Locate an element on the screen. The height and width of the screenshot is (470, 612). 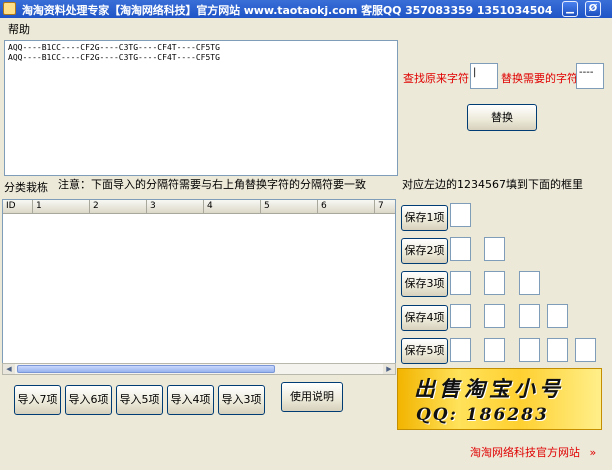
ad-banner: 出售淘宝小号 QQ: 186283 is located at coordinates (499, 399).